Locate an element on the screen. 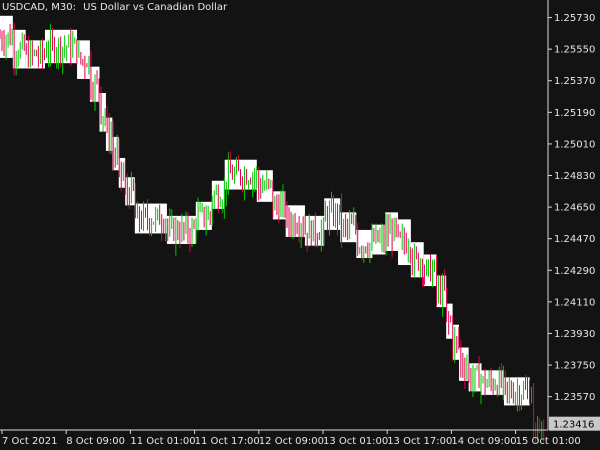 This screenshot has width=600, height=450. instrument-description: US Dollar vs Canadian Dollar is located at coordinates (155, 7).